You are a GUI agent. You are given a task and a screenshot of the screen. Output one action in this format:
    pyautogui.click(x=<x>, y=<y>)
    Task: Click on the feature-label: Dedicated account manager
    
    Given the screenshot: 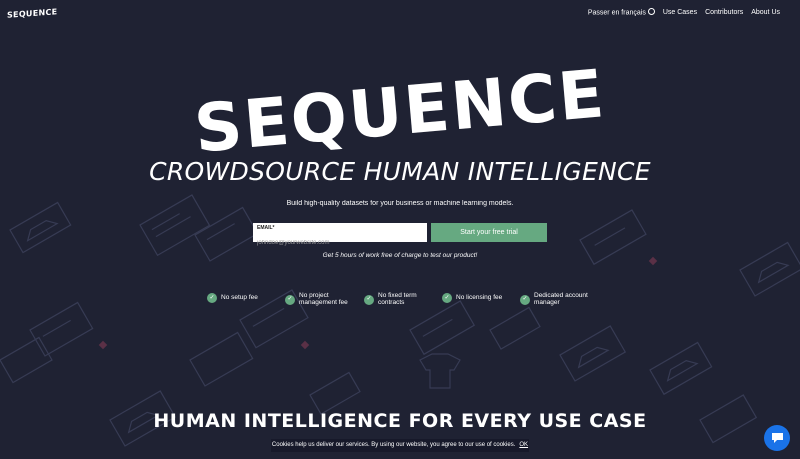 What is the action you would take?
    pyautogui.click(x=561, y=299)
    